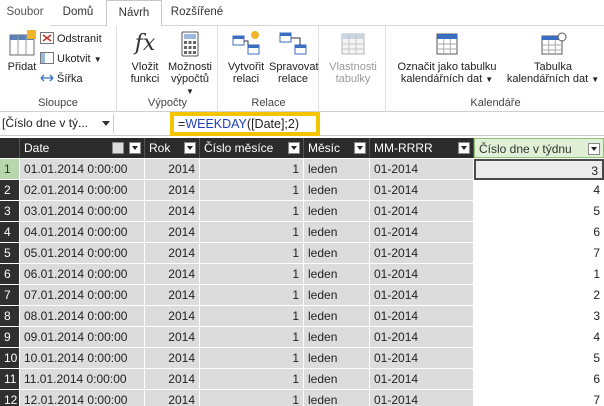 The height and width of the screenshot is (406, 604). What do you see at coordinates (553, 58) in the screenshot?
I see `date-table-button: Tabulka kalendářních dat ▼` at bounding box center [553, 58].